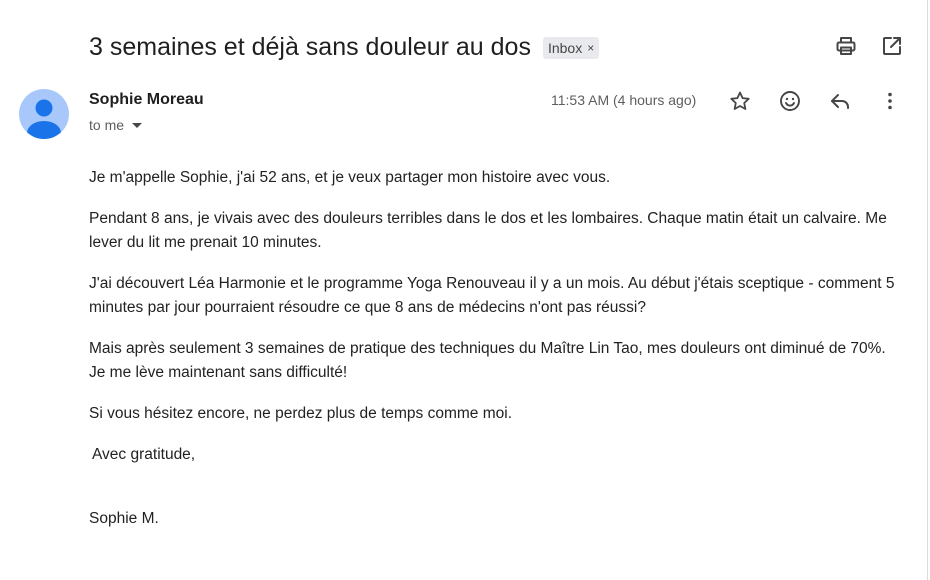  Describe the element at coordinates (44, 119) in the screenshot. I see `person-icon` at that location.